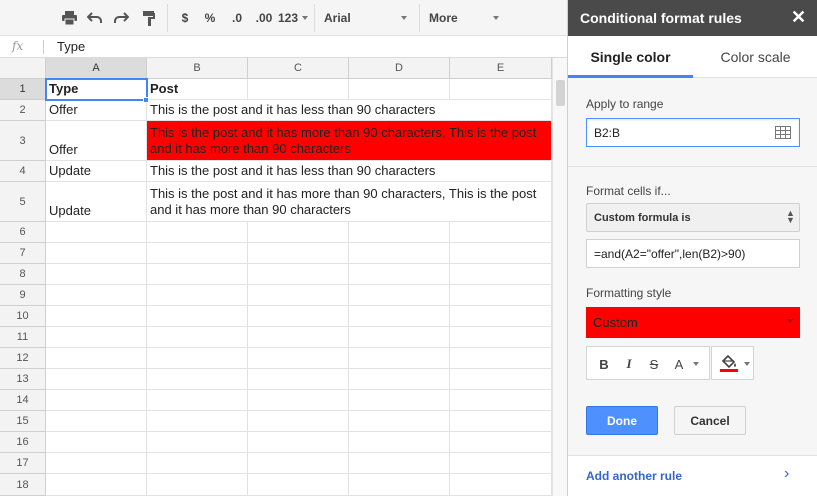  What do you see at coordinates (96, 110) in the screenshot?
I see `cell-a2: Offer` at bounding box center [96, 110].